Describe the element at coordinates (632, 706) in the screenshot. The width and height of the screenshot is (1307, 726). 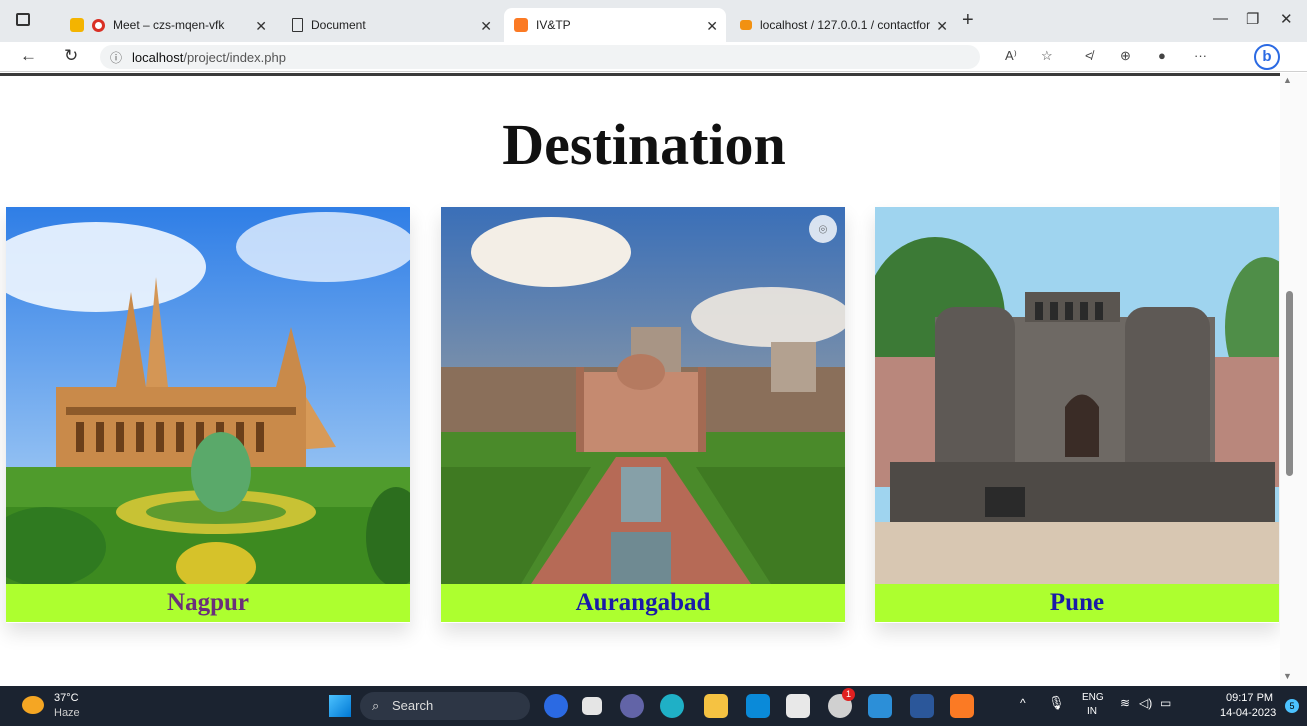
I see `teams-chat-icon` at that location.